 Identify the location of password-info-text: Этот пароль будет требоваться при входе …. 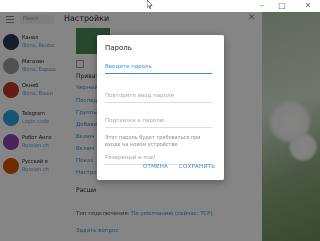
(153, 141).